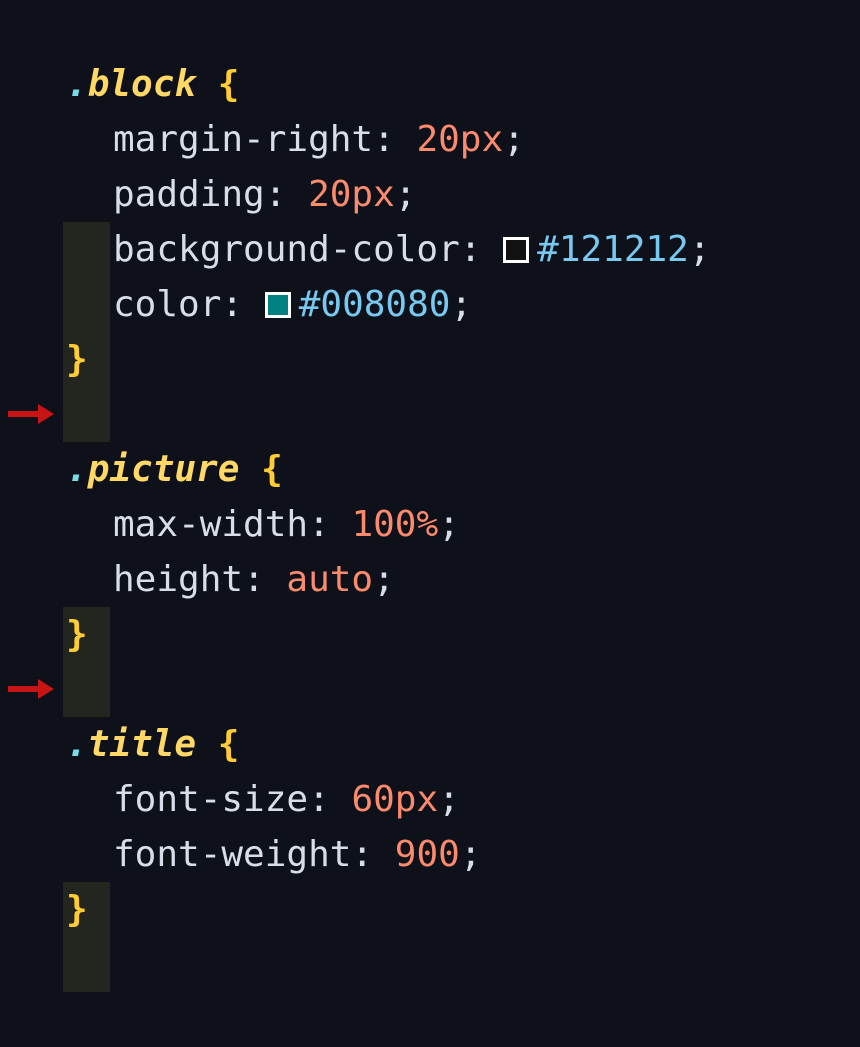 The width and height of the screenshot is (860, 1047). I want to click on selector: .picture, so click(153, 469).